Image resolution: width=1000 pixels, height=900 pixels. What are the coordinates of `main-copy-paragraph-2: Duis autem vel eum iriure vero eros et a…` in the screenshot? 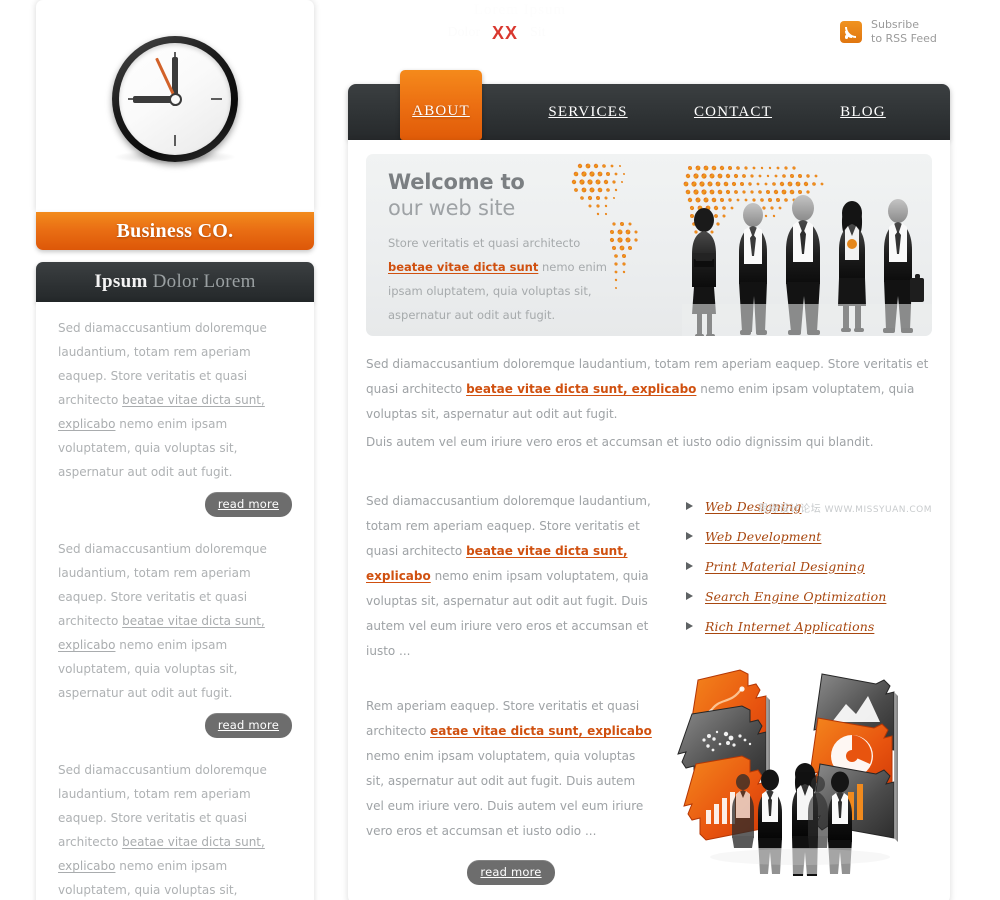 It's located at (620, 442).